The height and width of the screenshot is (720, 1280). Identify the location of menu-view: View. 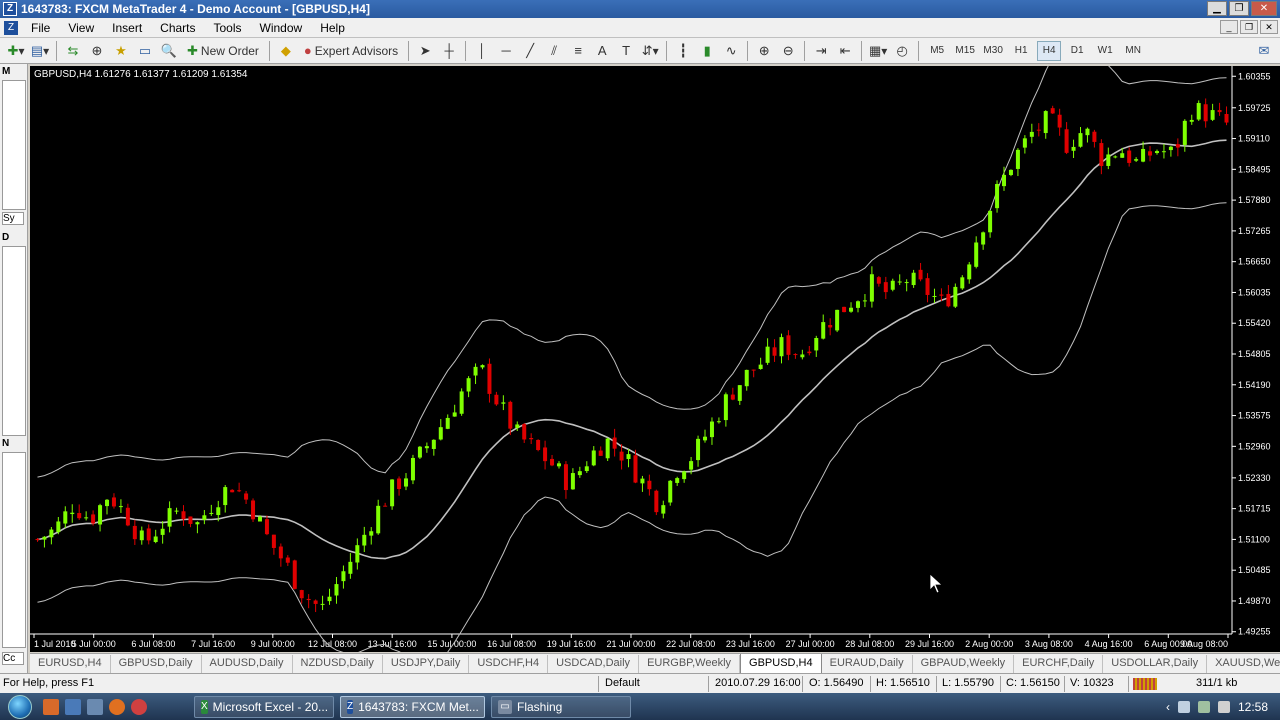
(81, 28).